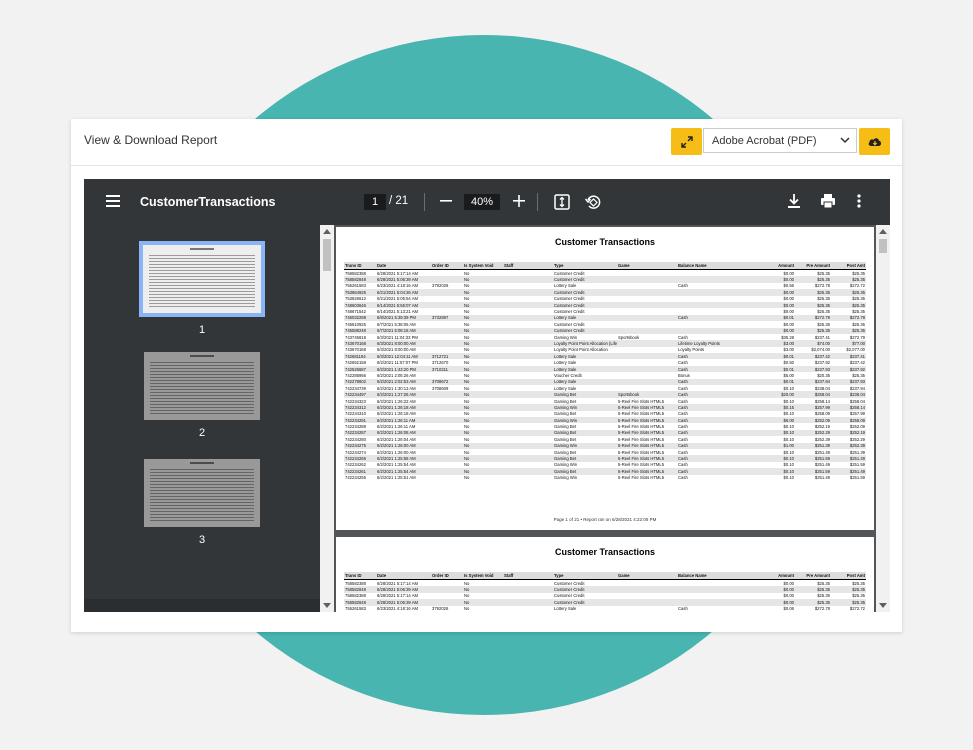 This screenshot has height=750, width=973. What do you see at coordinates (440, 609) in the screenshot?
I see `table-cell: 3792026` at bounding box center [440, 609].